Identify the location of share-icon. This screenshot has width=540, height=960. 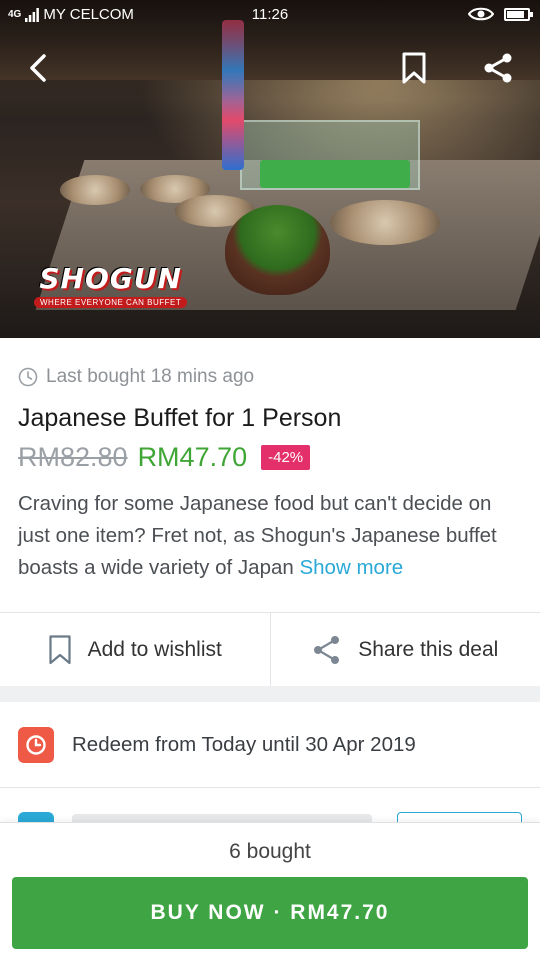
(498, 68).